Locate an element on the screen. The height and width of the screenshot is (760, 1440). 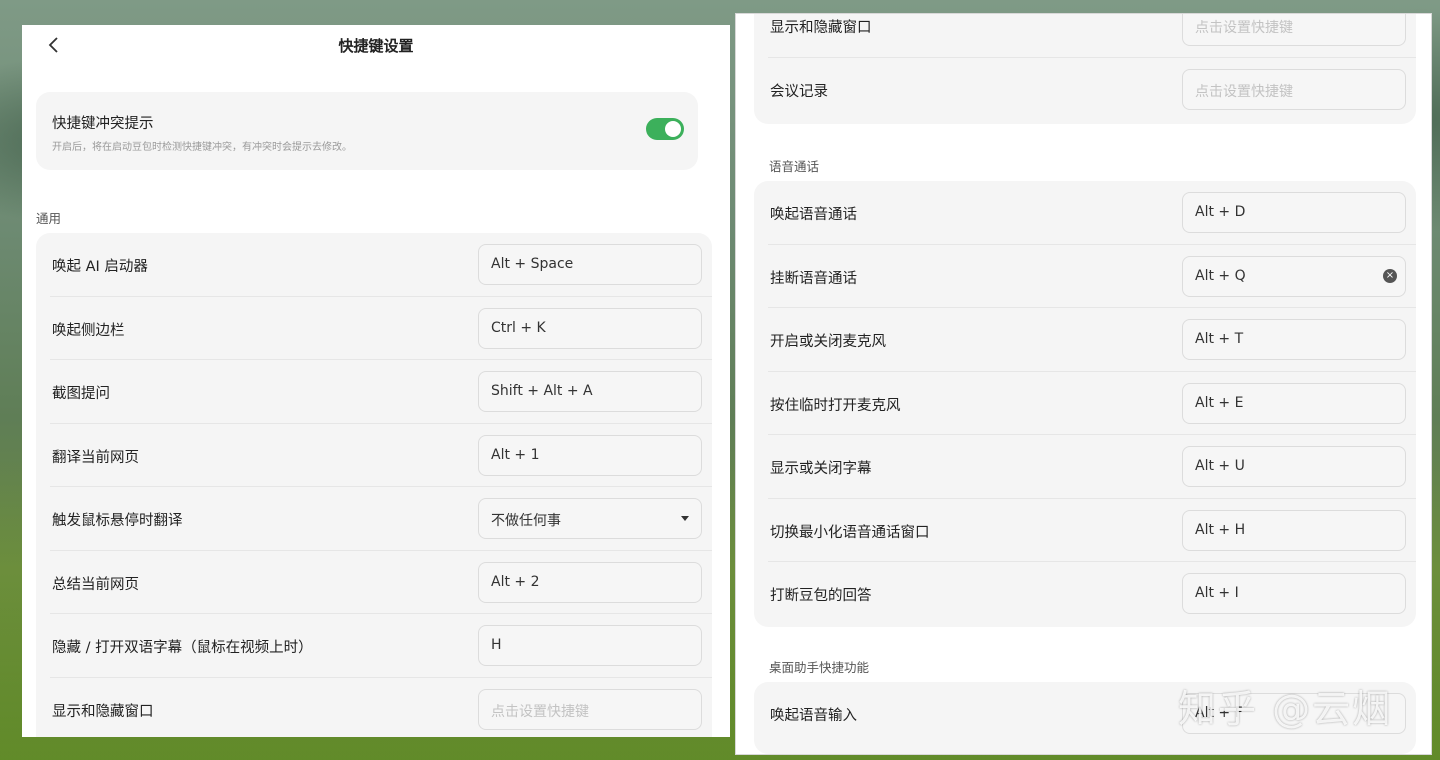
shortcut-row: 截图提问 Shift + Alt + A is located at coordinates (374, 392).